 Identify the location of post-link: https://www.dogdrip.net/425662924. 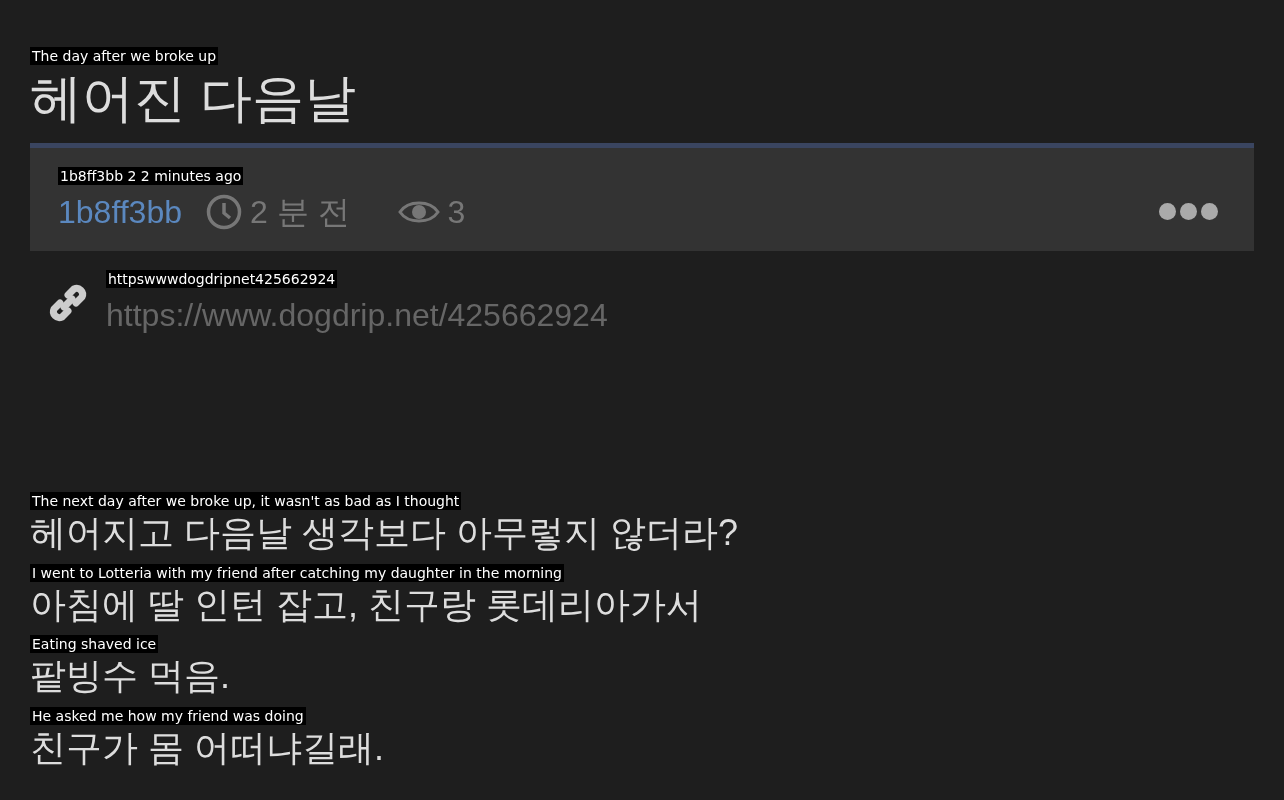
(357, 315).